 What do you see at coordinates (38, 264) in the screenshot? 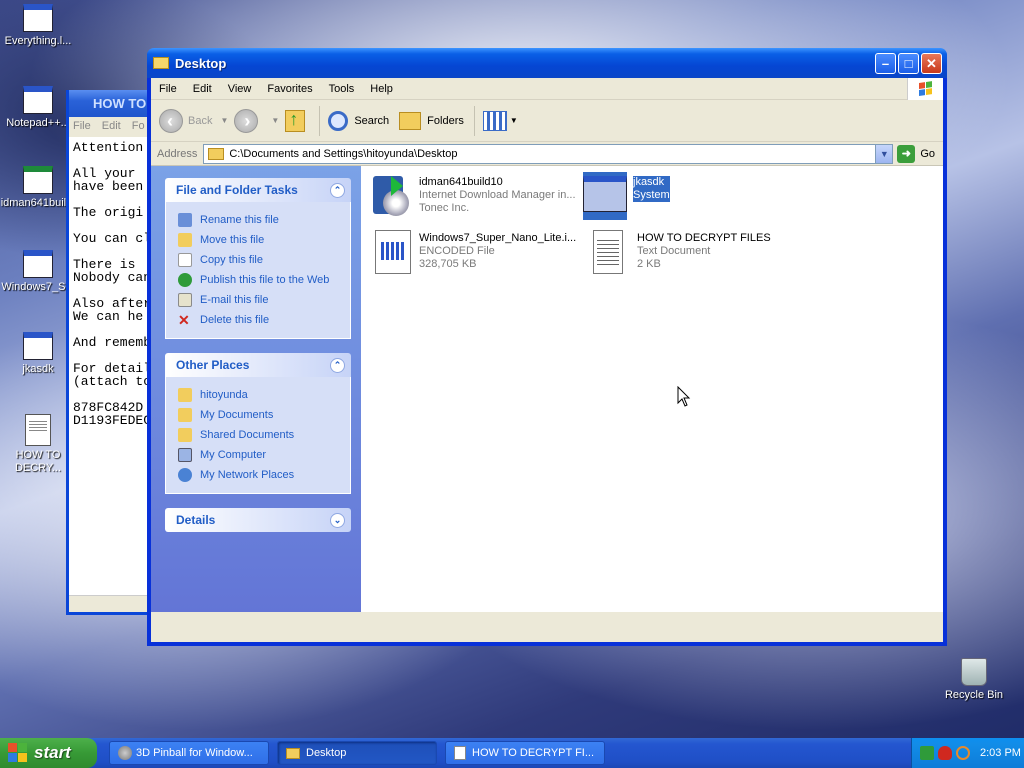
I see `application-icon` at bounding box center [38, 264].